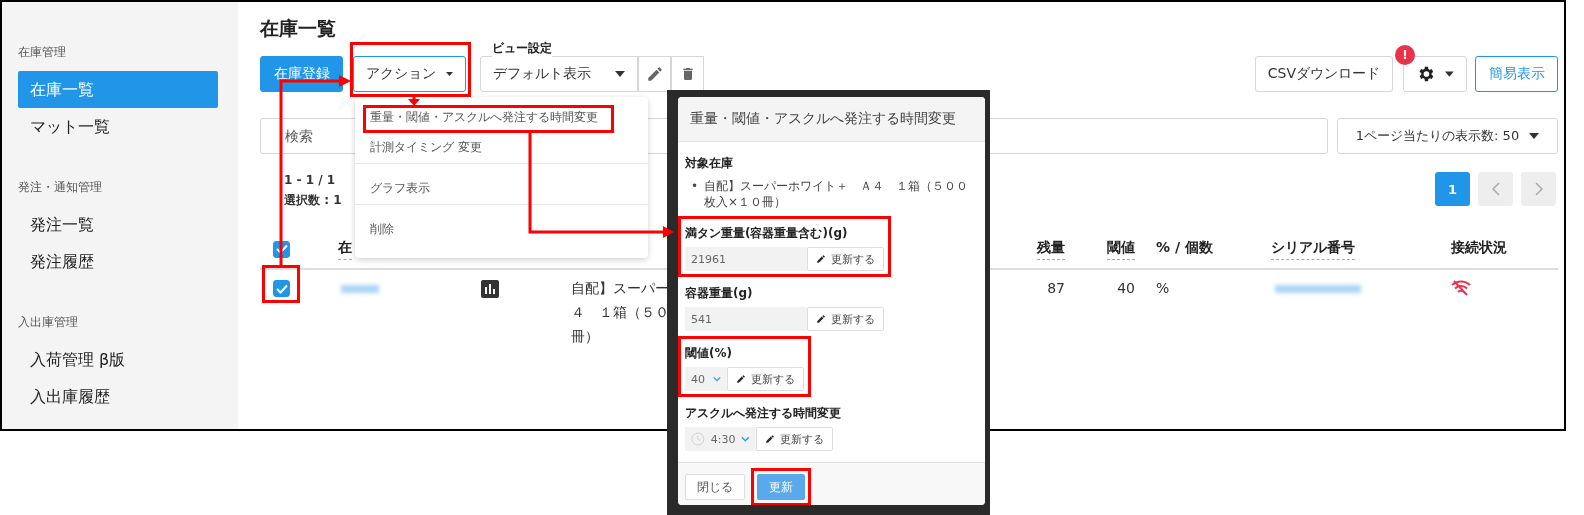 The height and width of the screenshot is (515, 1584). I want to click on result-count: 1 - 1 / 1, so click(310, 180).